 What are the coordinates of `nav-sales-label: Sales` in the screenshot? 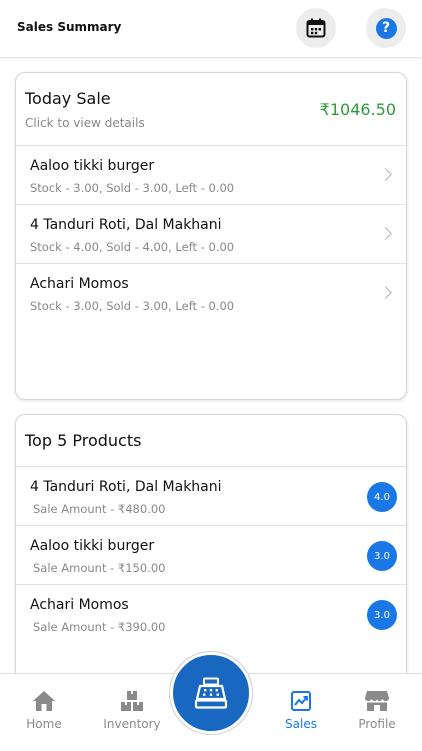 It's located at (301, 724).